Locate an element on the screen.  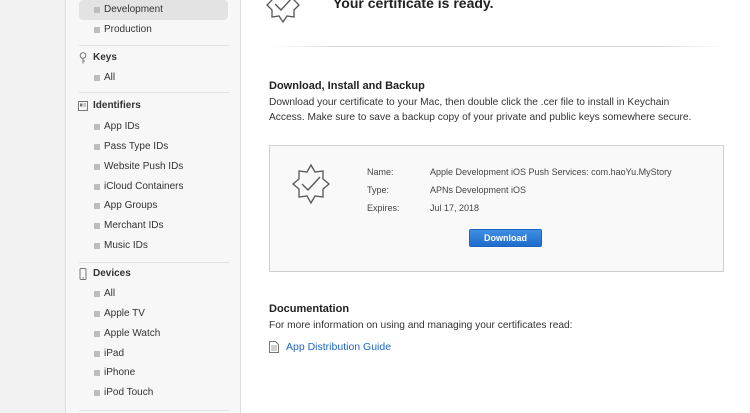
sidebar-item-apple-tv: Apple TV is located at coordinates (112, 314).